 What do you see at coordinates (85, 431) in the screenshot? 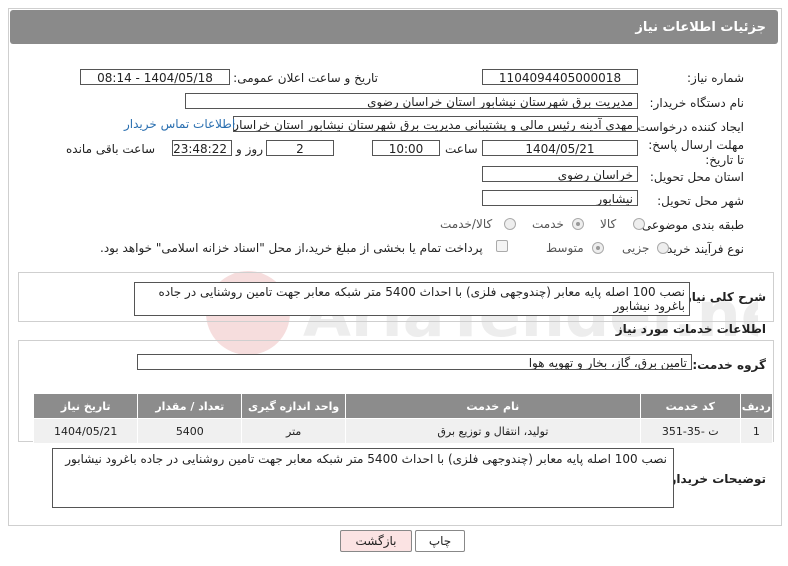
I see `cell-need-date: 1404/05/21` at bounding box center [85, 431].